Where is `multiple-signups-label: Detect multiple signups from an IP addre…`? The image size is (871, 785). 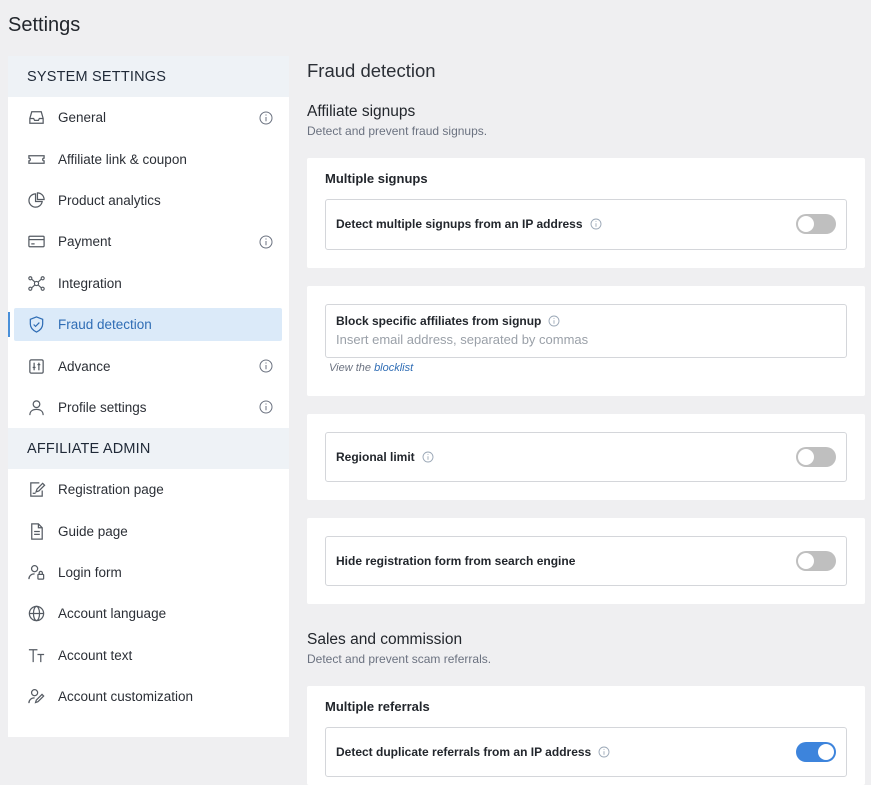
multiple-signups-label: Detect multiple signups from an IP addre… is located at coordinates (459, 224).